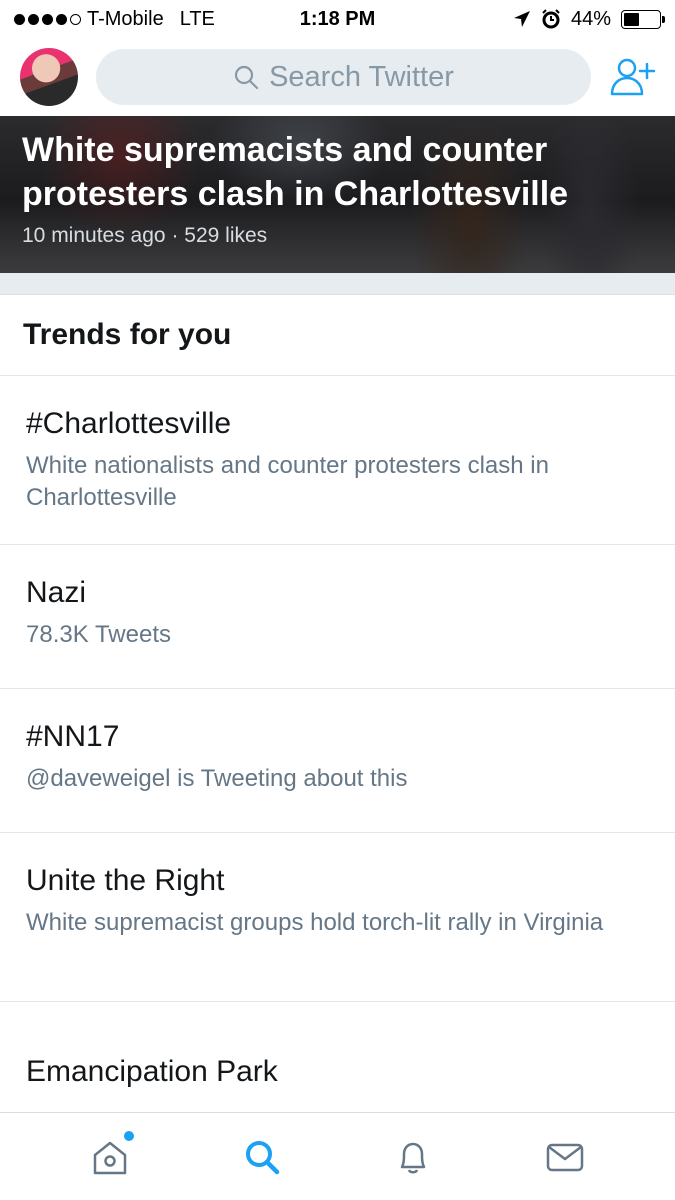  I want to click on notifications-icon, so click(413, 1157).